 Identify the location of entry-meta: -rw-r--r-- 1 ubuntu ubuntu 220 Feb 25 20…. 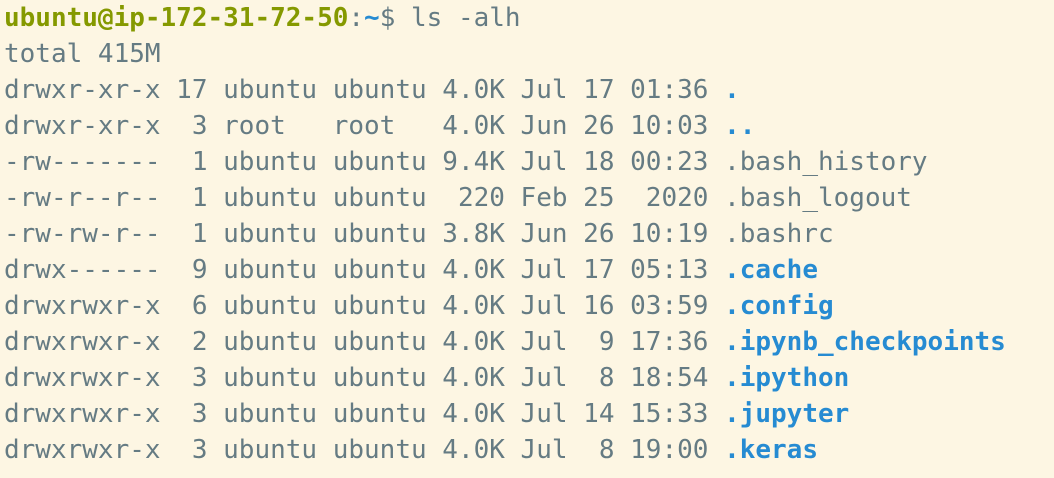
(364, 198).